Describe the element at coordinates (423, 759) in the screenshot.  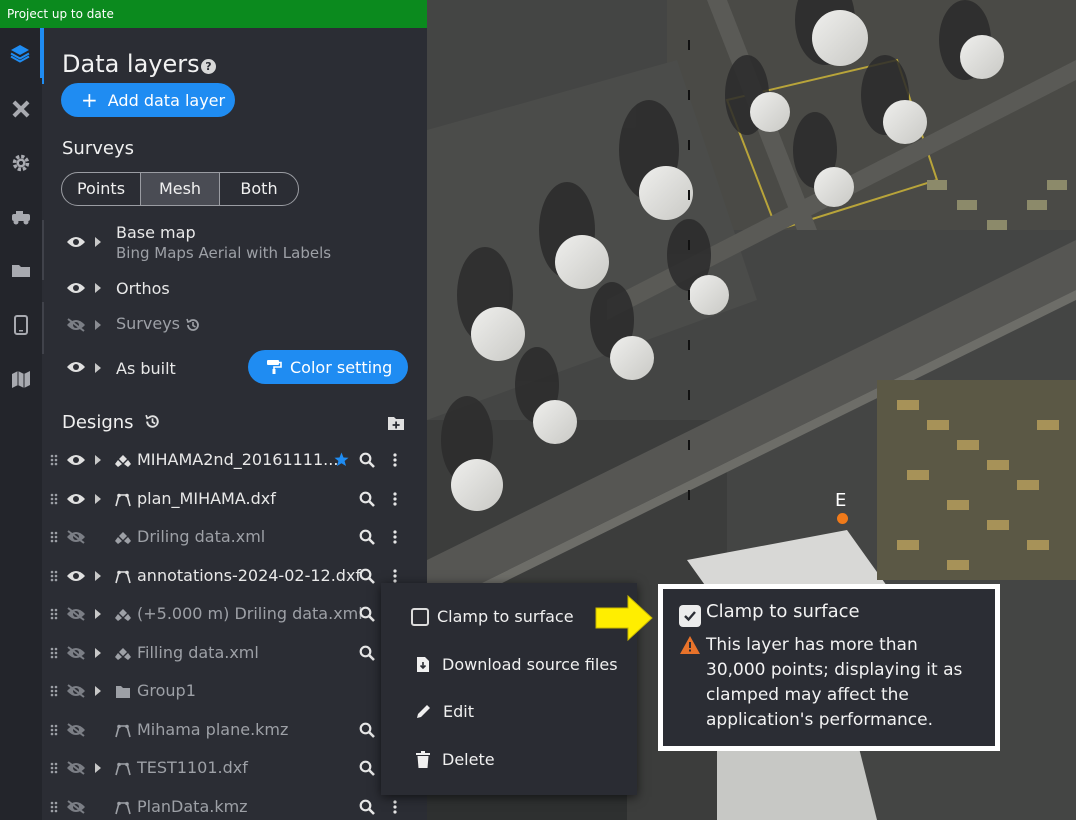
I see `trash-icon` at that location.